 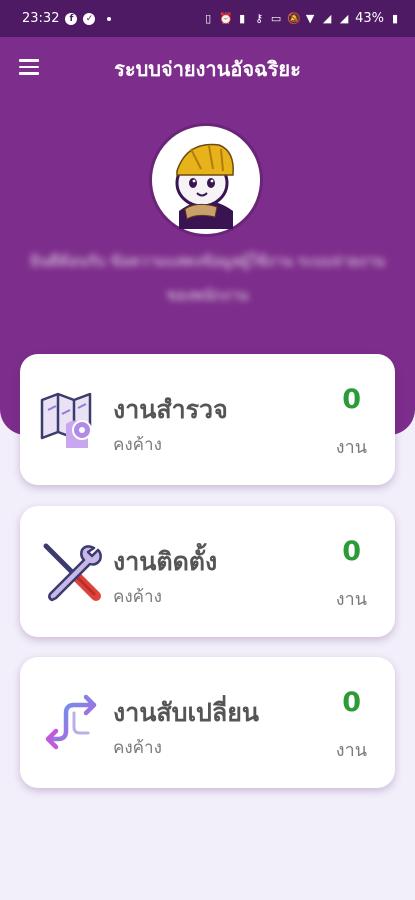 What do you see at coordinates (294, 18) in the screenshot?
I see `mute-icon: 🔕` at bounding box center [294, 18].